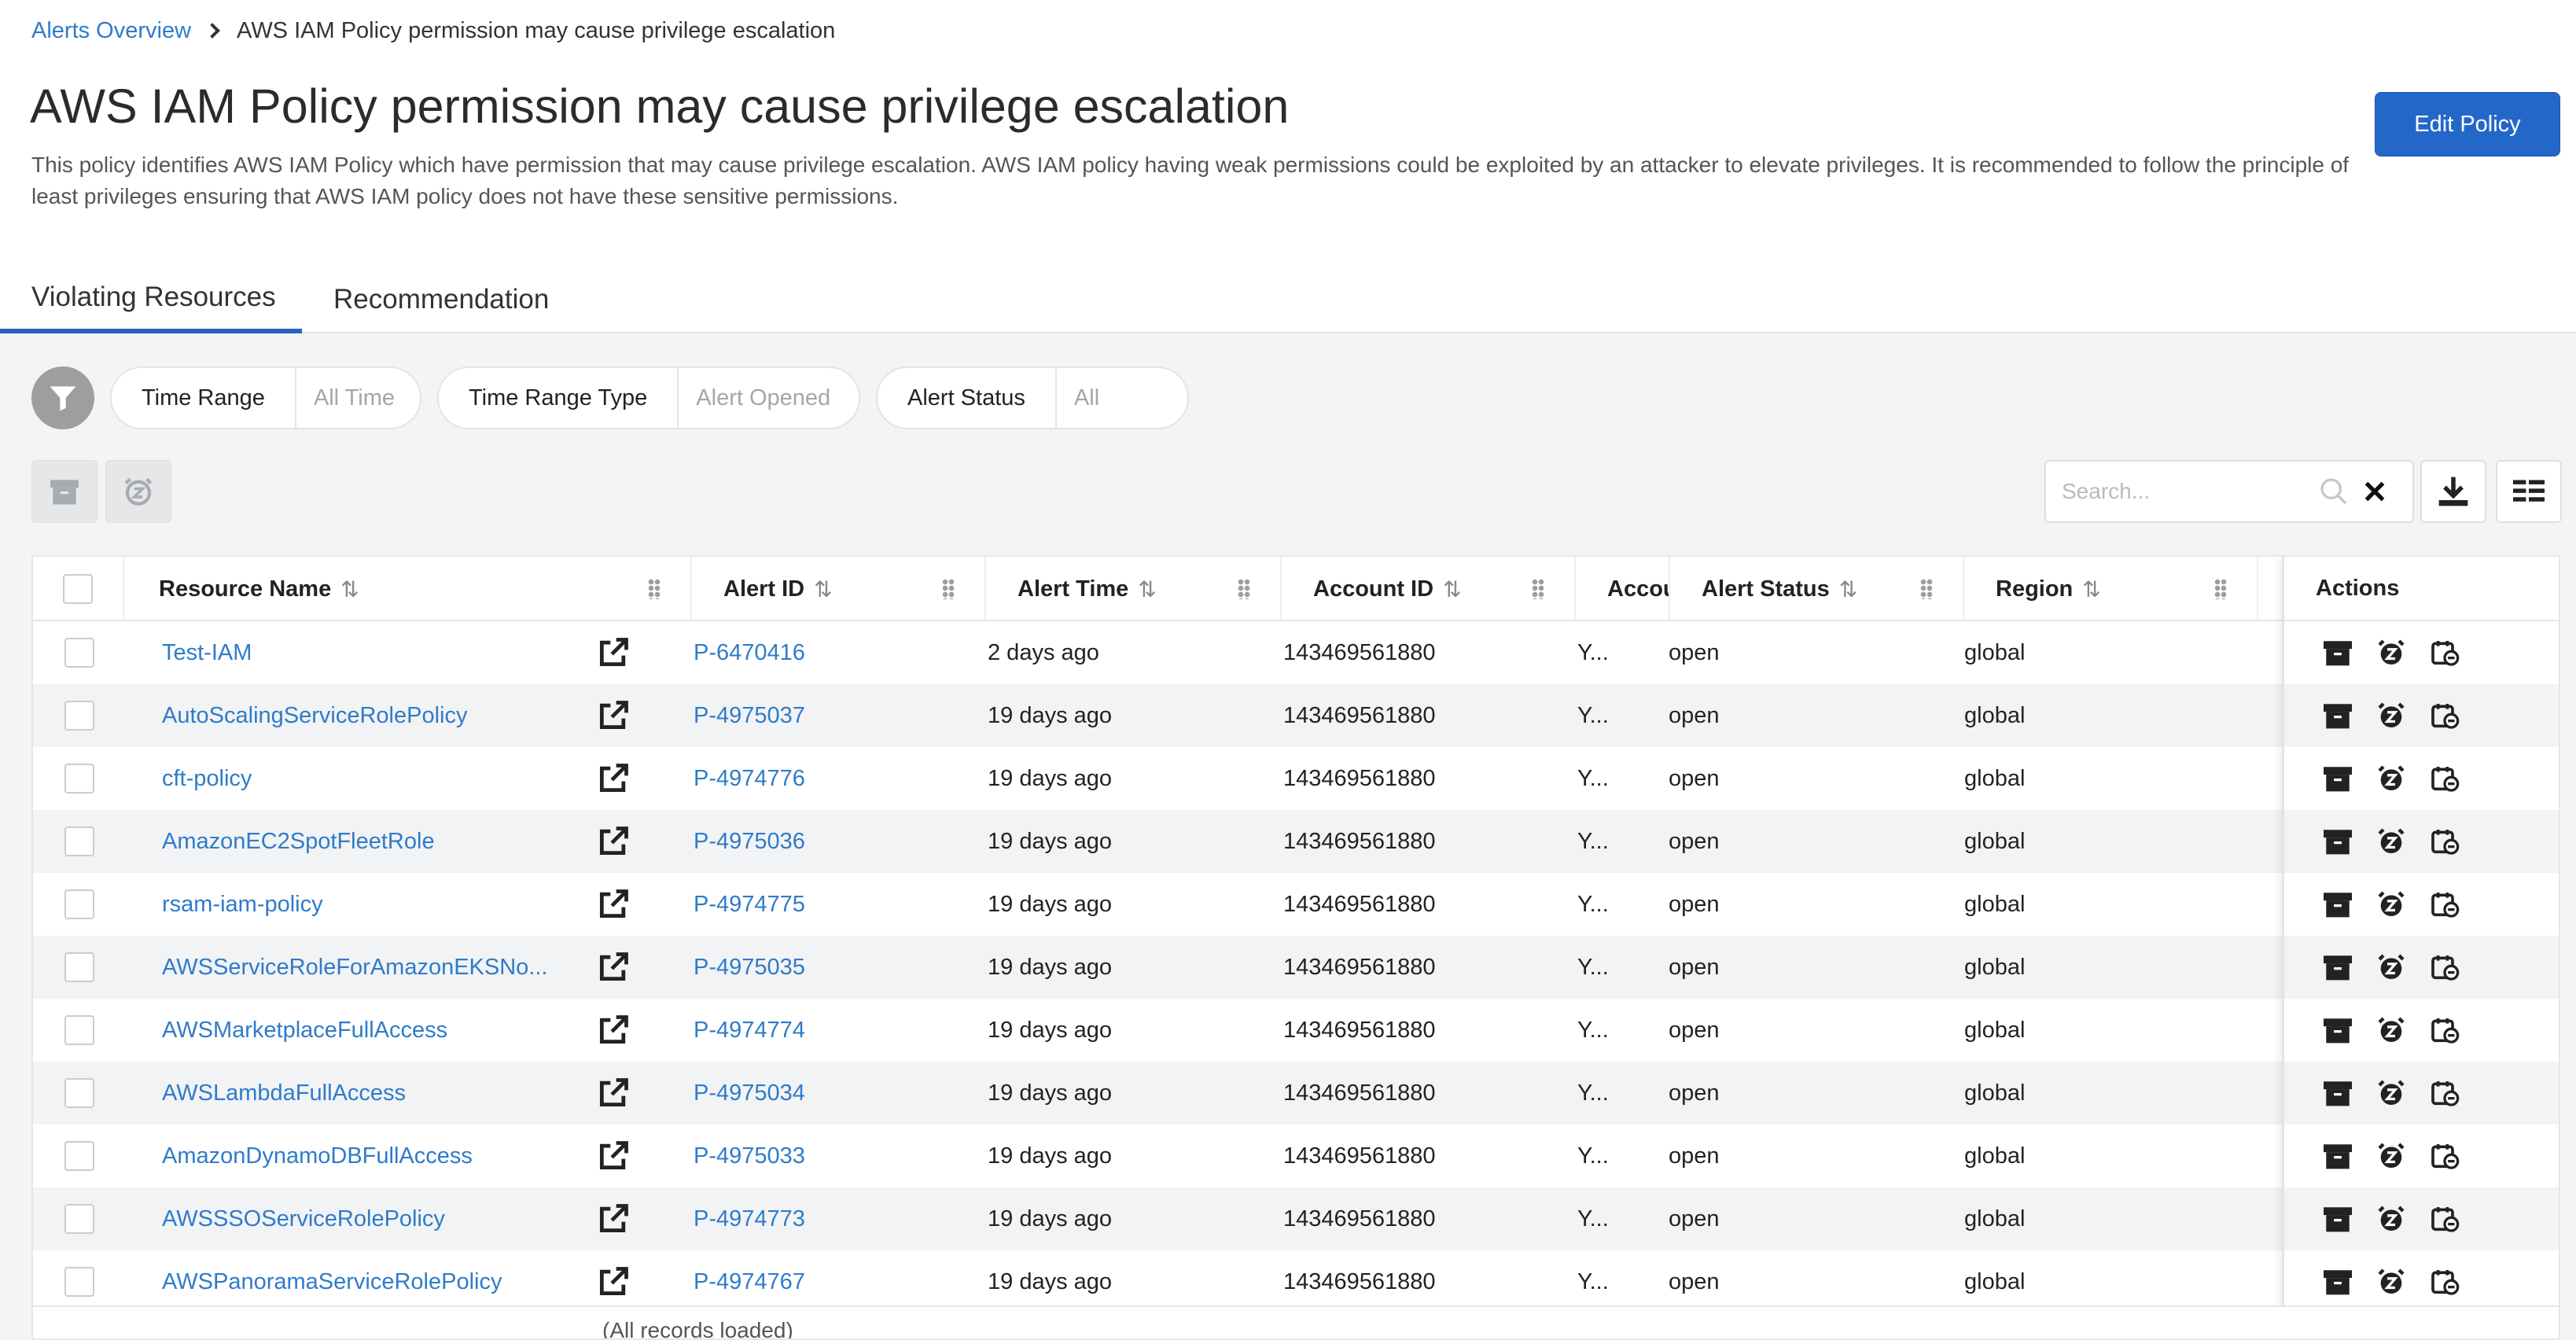  What do you see at coordinates (649, 397) in the screenshot?
I see `filter-time-range-type: Time Range Type Alert Opened` at bounding box center [649, 397].